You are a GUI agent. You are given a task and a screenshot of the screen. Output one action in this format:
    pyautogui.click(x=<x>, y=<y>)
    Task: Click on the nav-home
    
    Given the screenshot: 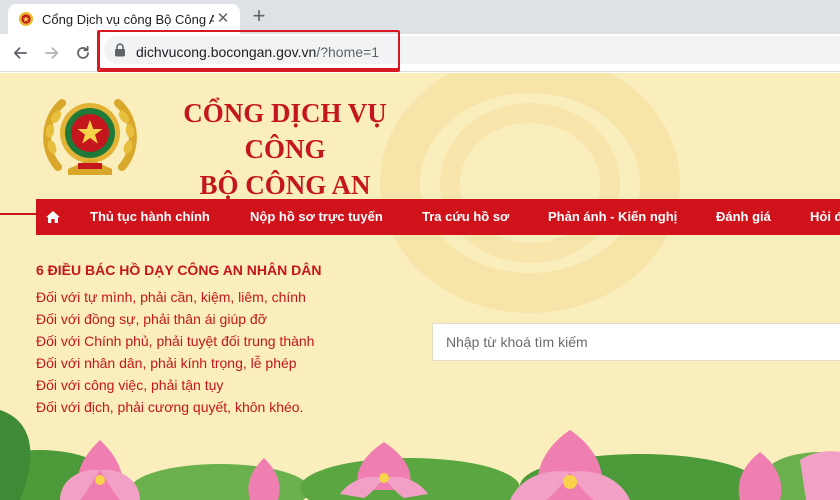 What is the action you would take?
    pyautogui.click(x=53, y=217)
    